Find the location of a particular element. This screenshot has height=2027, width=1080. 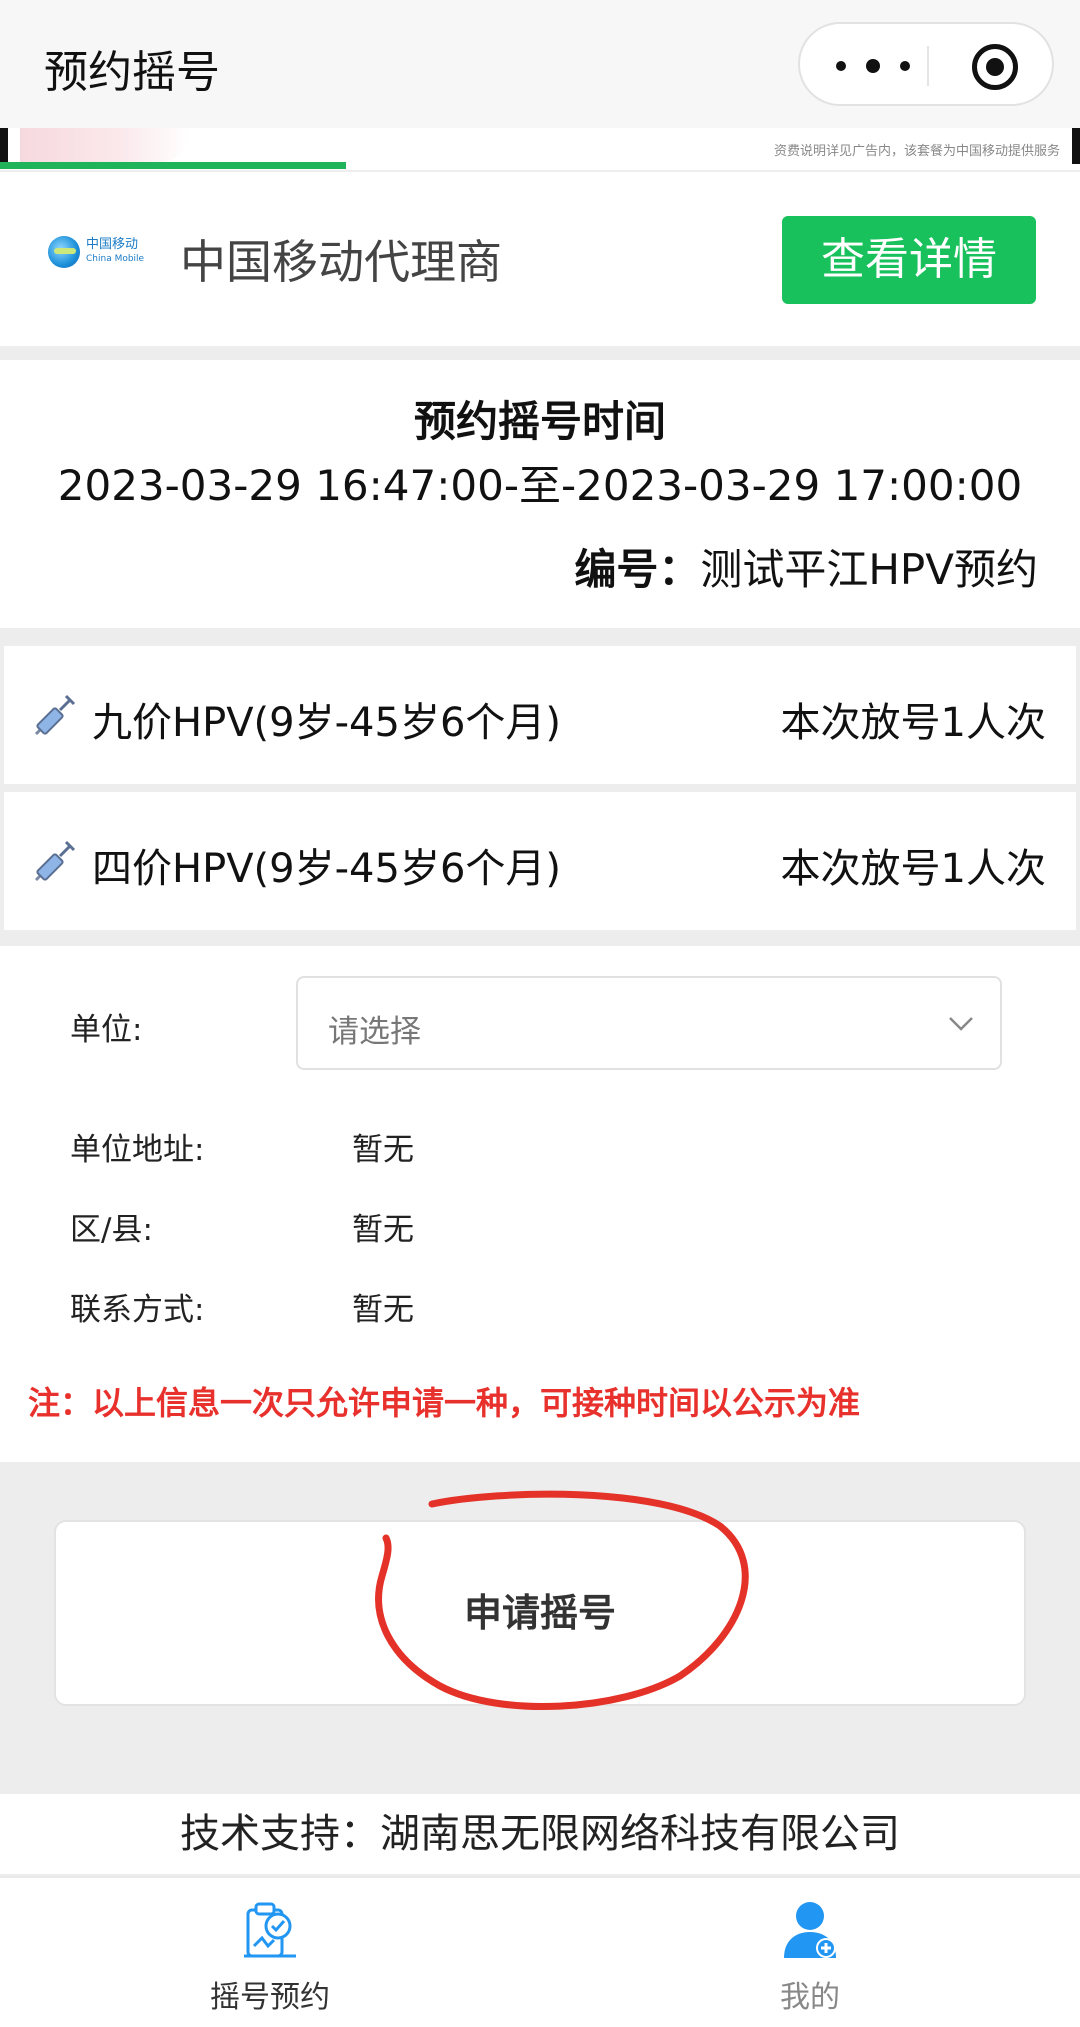

lottery-clipboard-icon is located at coordinates (270, 1930).